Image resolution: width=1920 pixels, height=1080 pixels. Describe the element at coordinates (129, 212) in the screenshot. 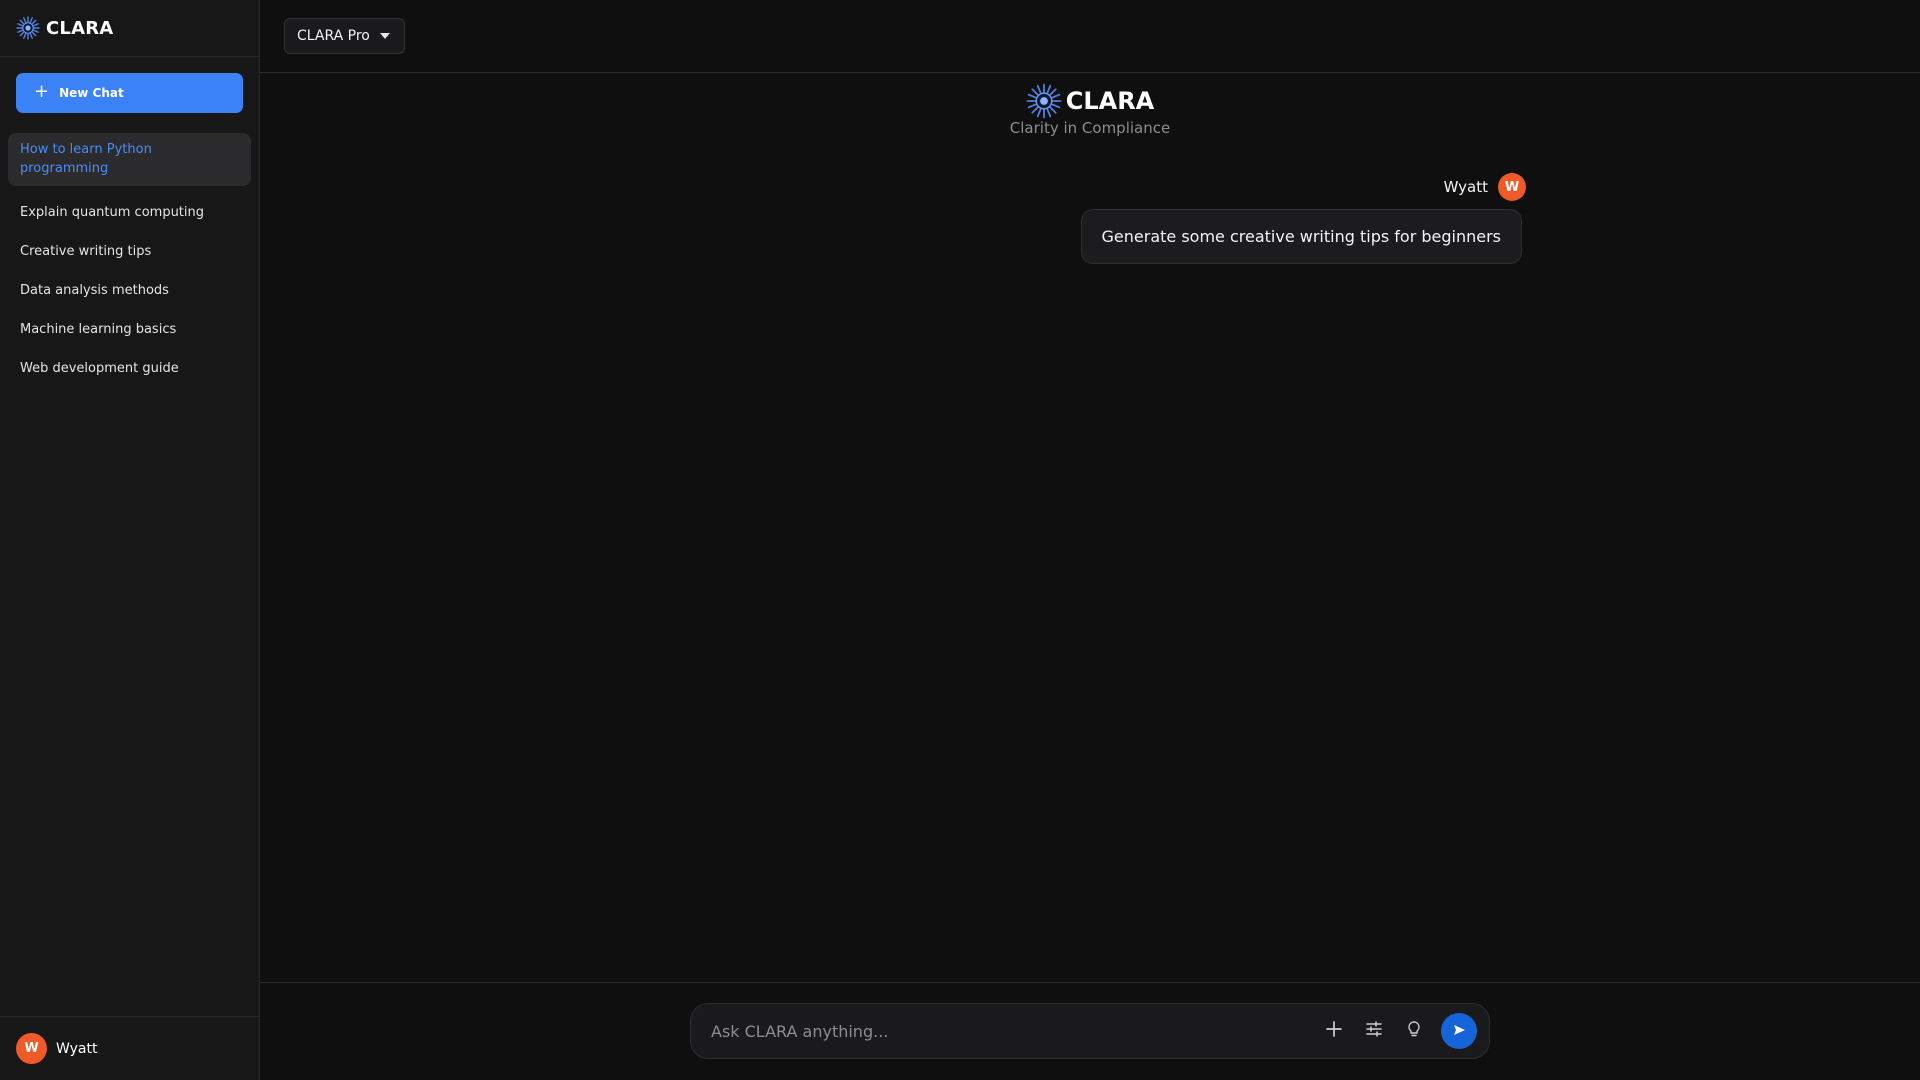

I see `history-item-quantum: Explain quantum computing` at that location.